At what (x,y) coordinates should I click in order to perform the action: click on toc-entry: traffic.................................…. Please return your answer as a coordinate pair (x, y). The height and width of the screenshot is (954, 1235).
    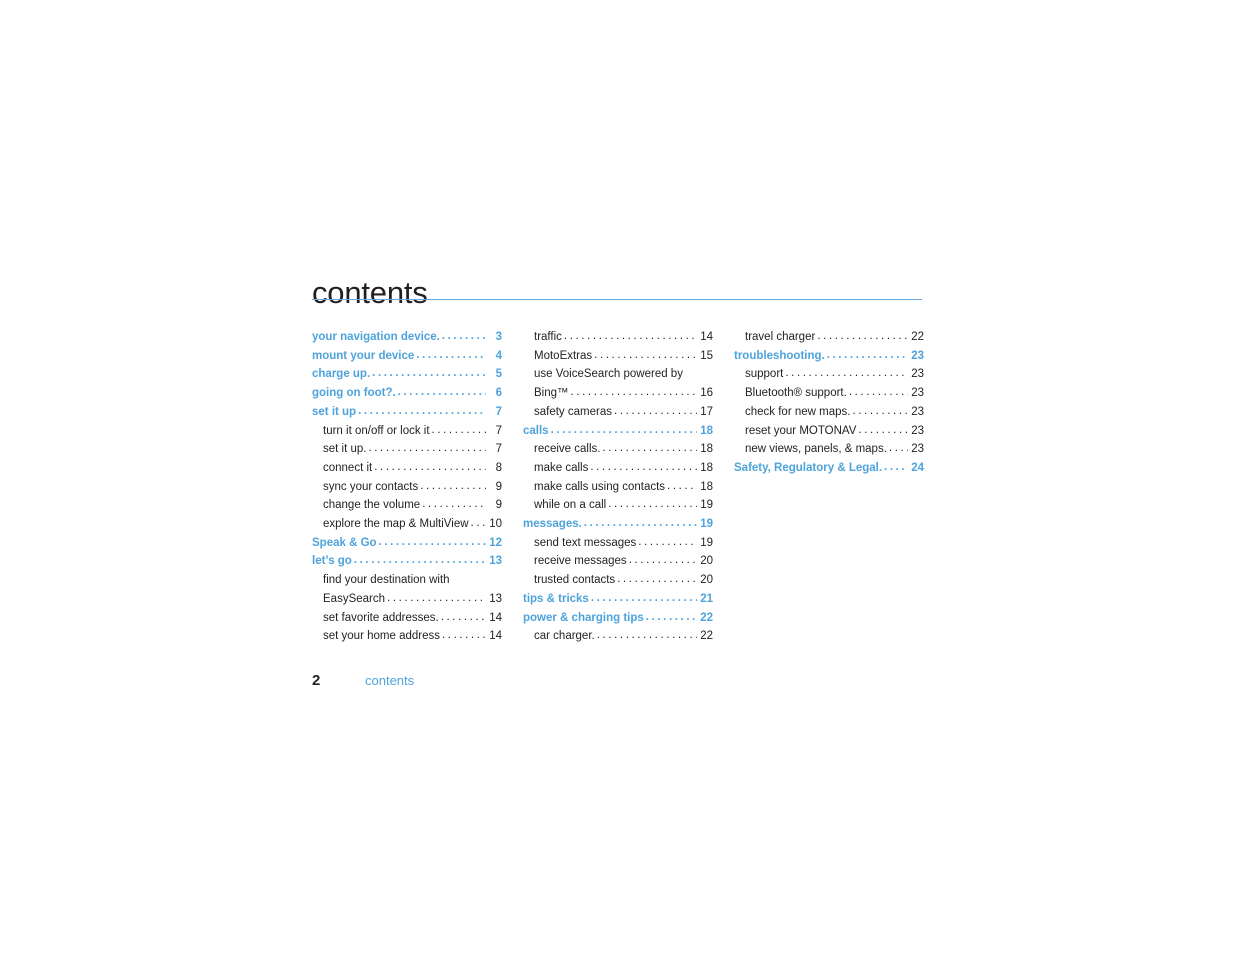
    Looking at the image, I should click on (618, 337).